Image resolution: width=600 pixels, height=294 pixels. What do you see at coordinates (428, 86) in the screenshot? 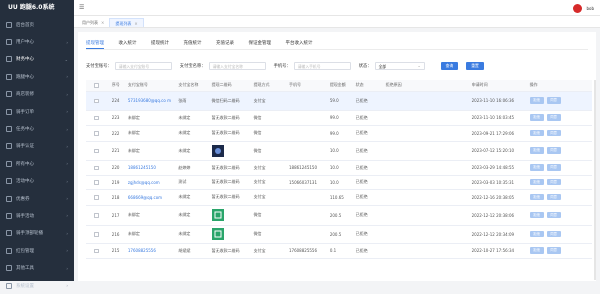
I see `column-header: 拒绝原因` at bounding box center [428, 86].